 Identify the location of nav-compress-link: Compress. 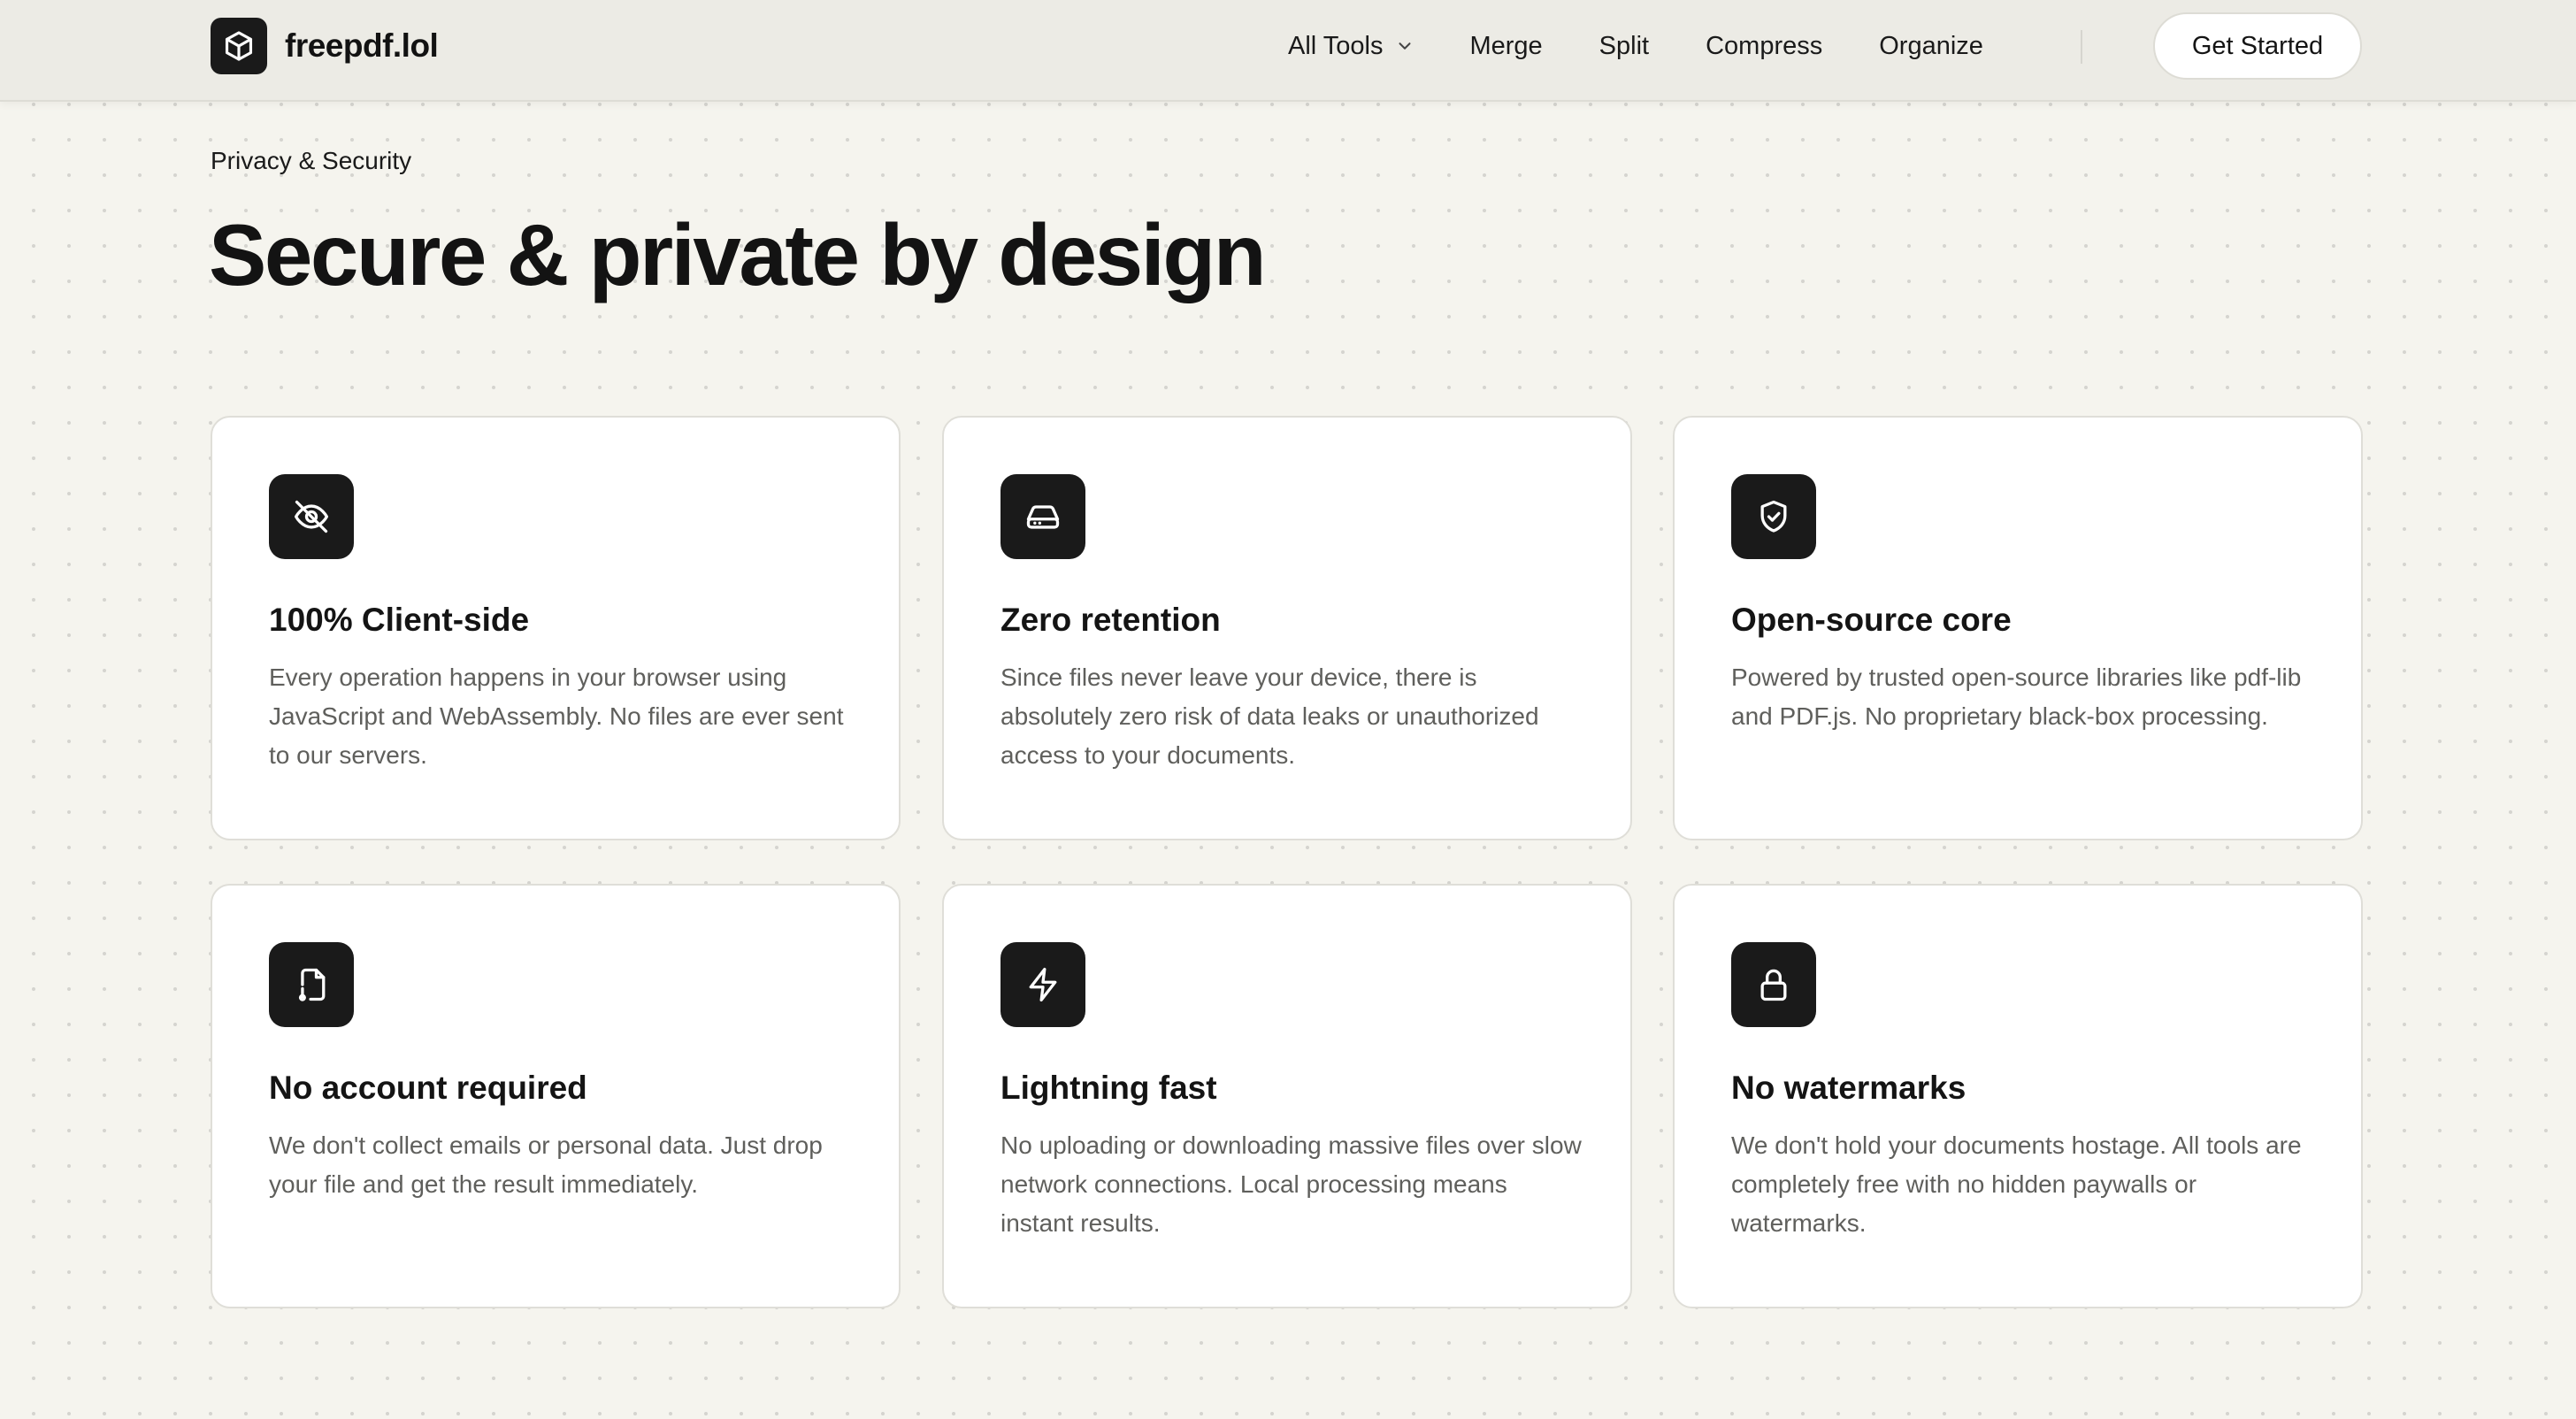
(1764, 47).